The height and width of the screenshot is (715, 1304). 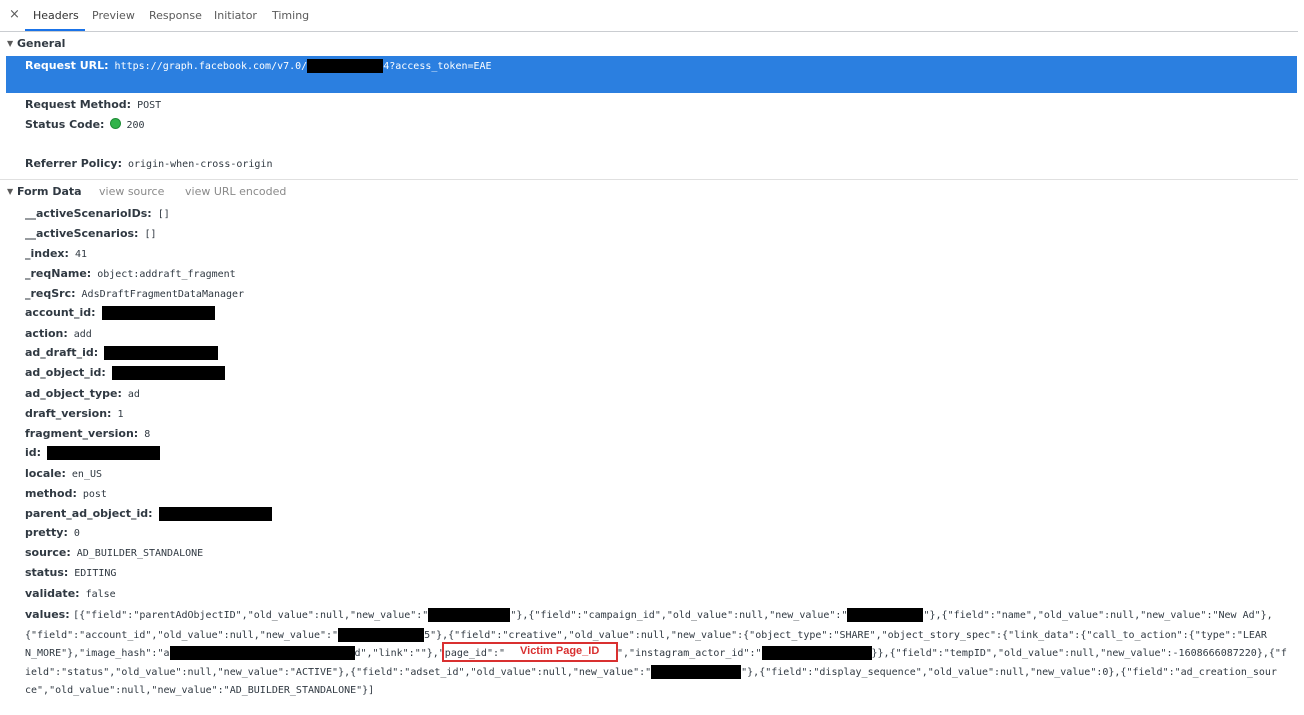 What do you see at coordinates (290, 15) in the screenshot?
I see `tab-timing: Timing` at bounding box center [290, 15].